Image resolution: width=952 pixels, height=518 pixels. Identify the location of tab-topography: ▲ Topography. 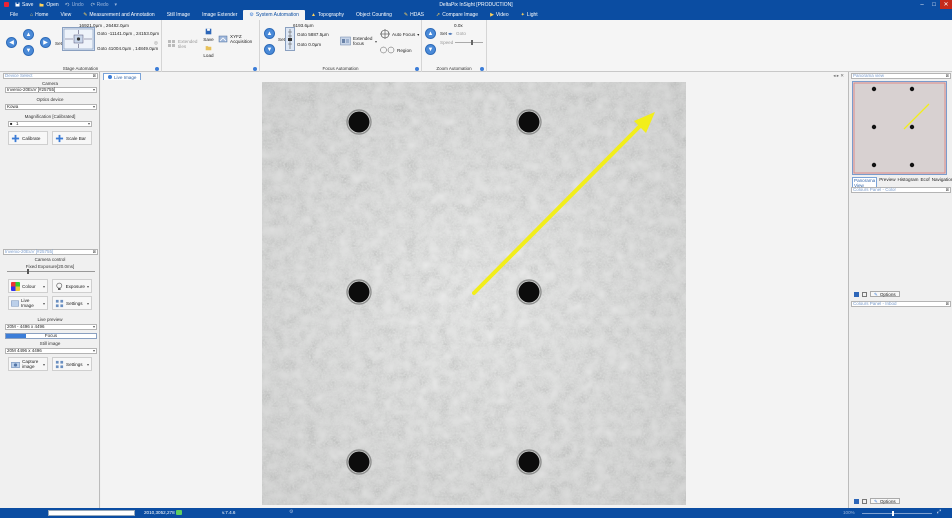
(327, 15).